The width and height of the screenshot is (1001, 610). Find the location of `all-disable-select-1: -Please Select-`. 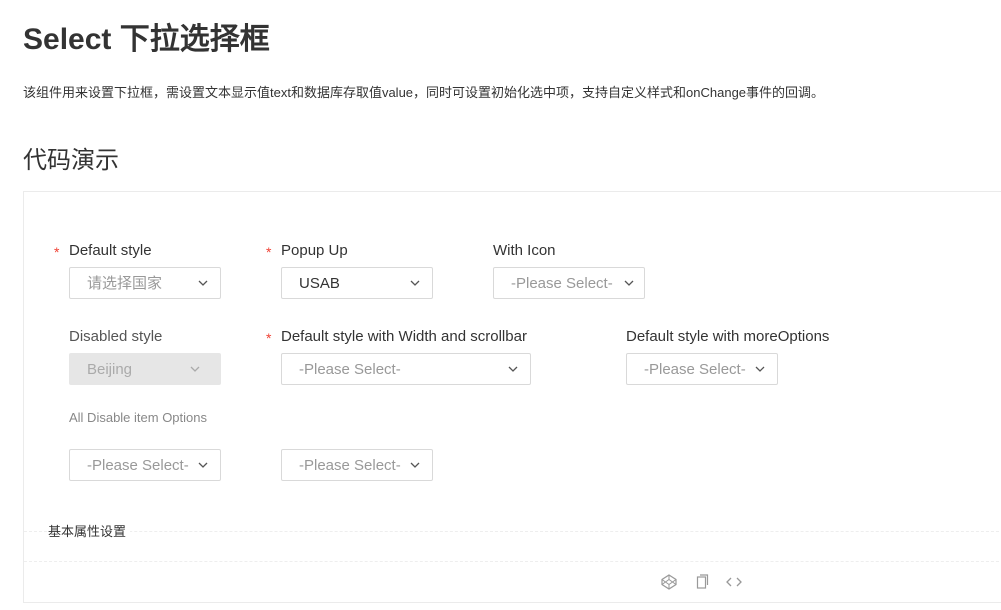

all-disable-select-1: -Please Select- is located at coordinates (145, 465).